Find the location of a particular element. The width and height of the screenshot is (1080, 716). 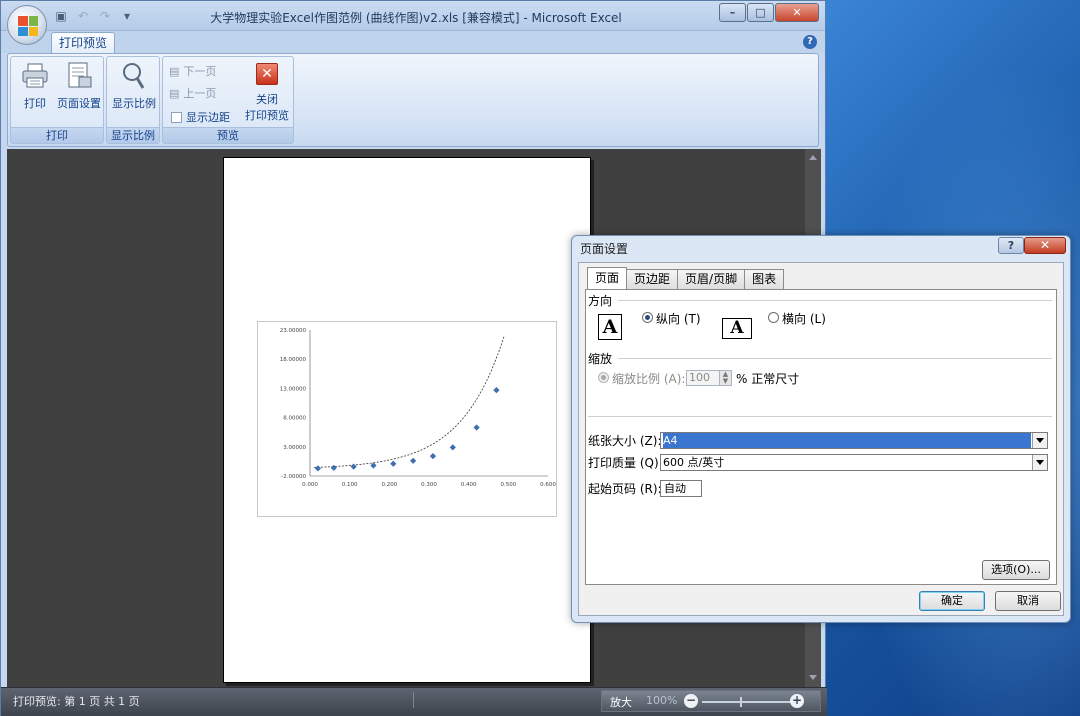

x-tick-label: 0.400 is located at coordinates (469, 485).